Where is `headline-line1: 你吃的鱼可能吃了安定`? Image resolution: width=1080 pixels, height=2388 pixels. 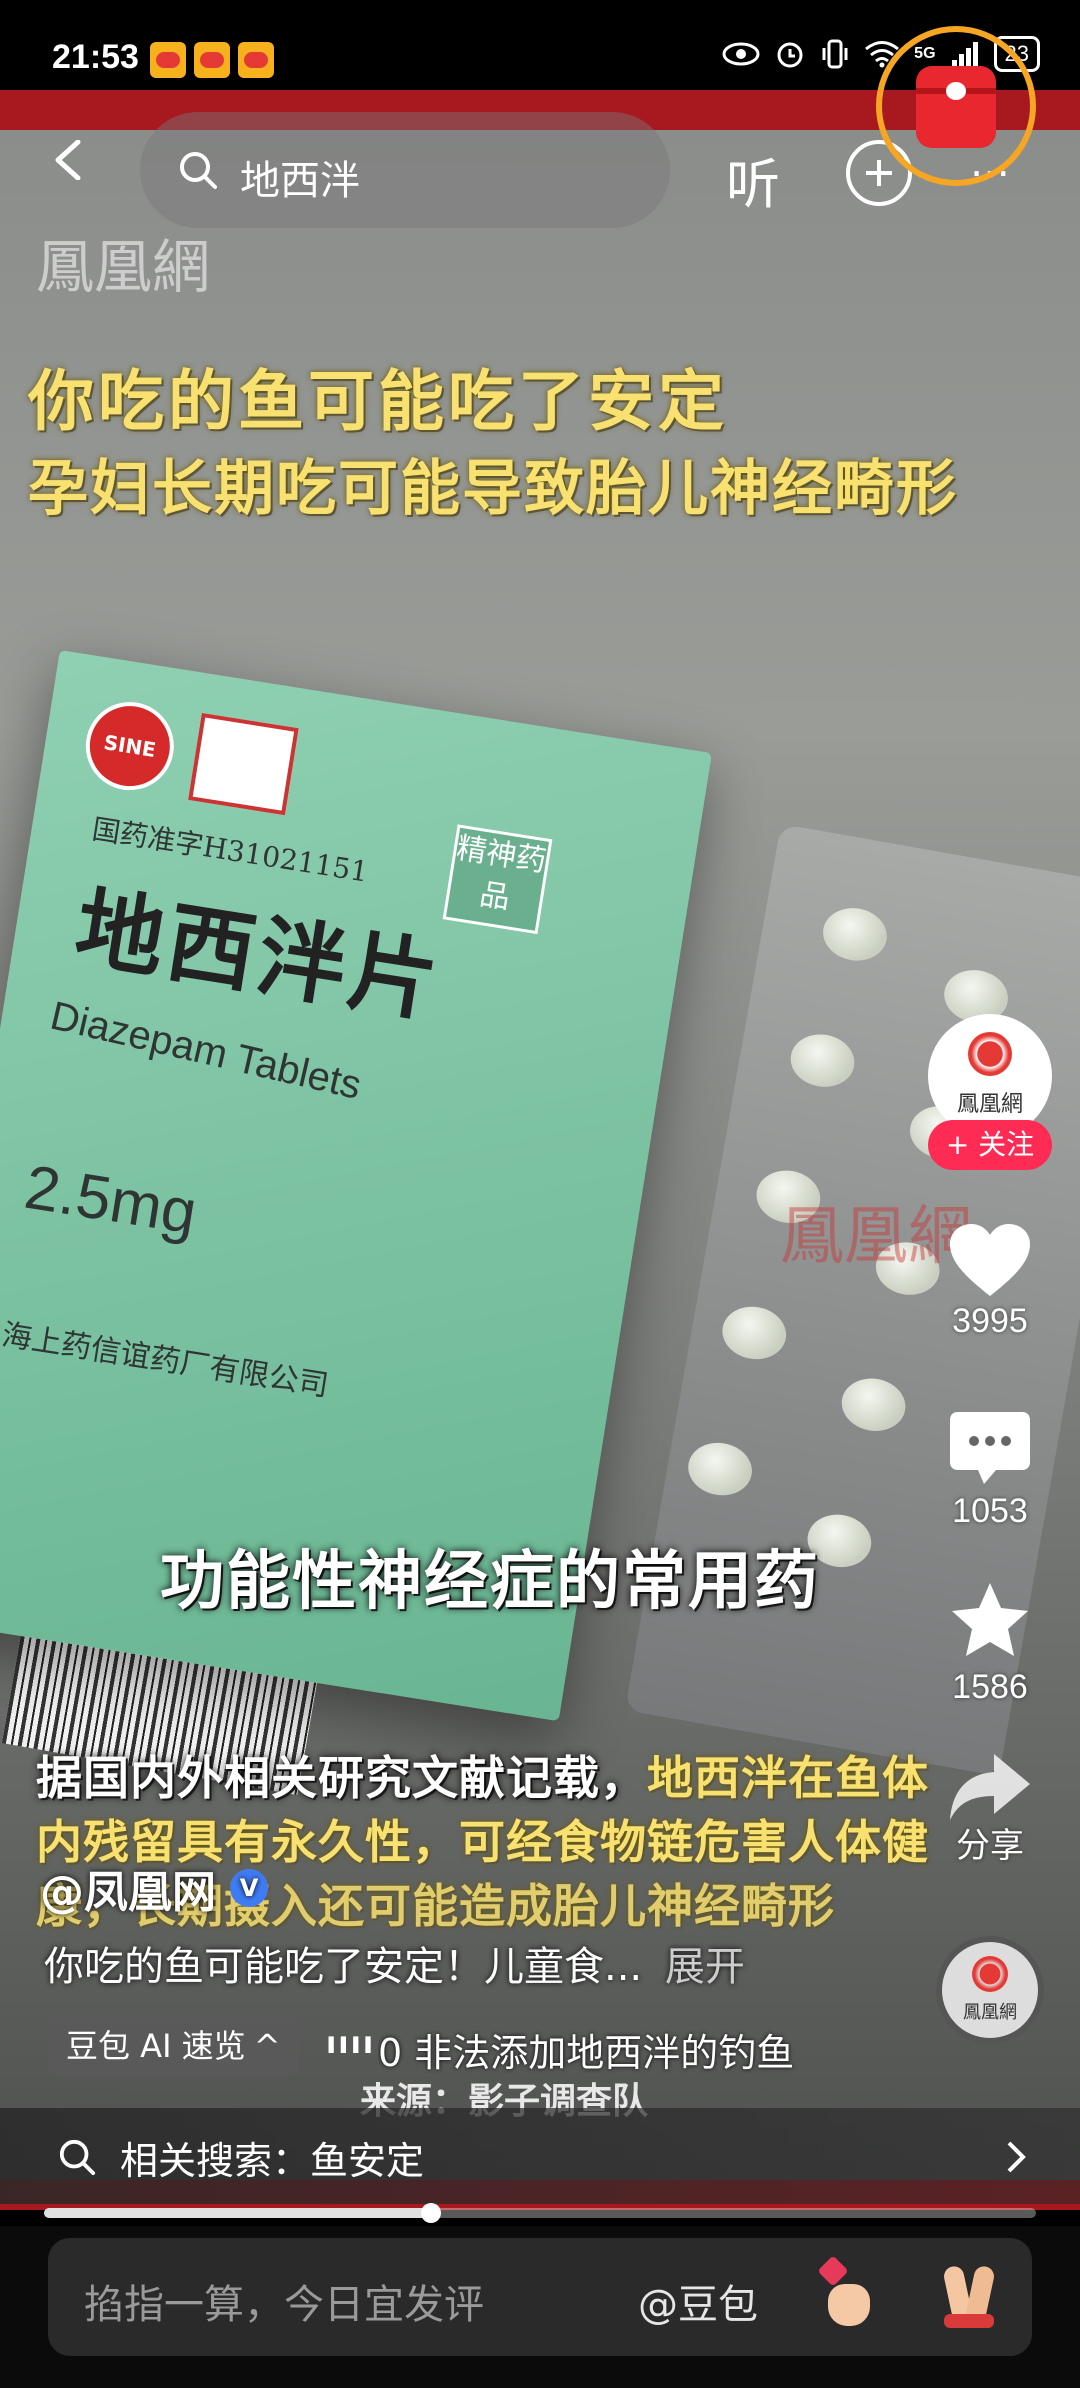
headline-line1: 你吃的鱼可能吃了安定 is located at coordinates (378, 401).